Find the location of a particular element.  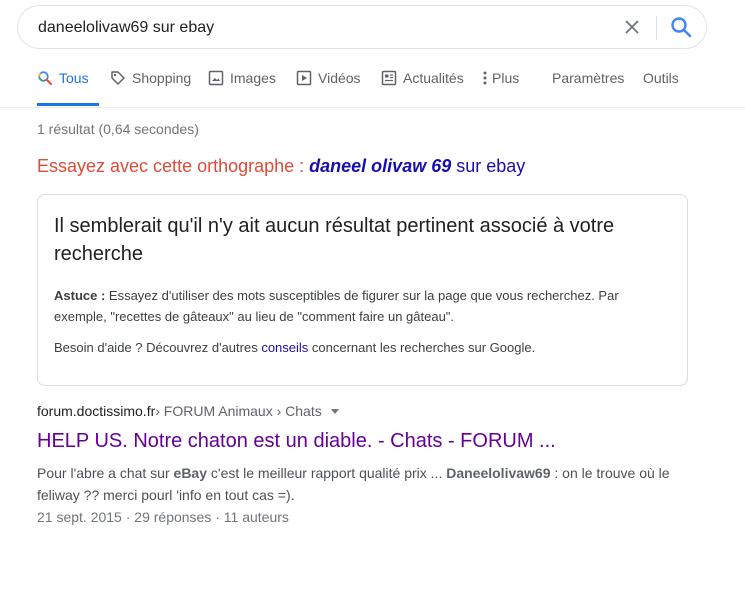

search-box: daneelolivaw69 sur ebay is located at coordinates (362, 27).